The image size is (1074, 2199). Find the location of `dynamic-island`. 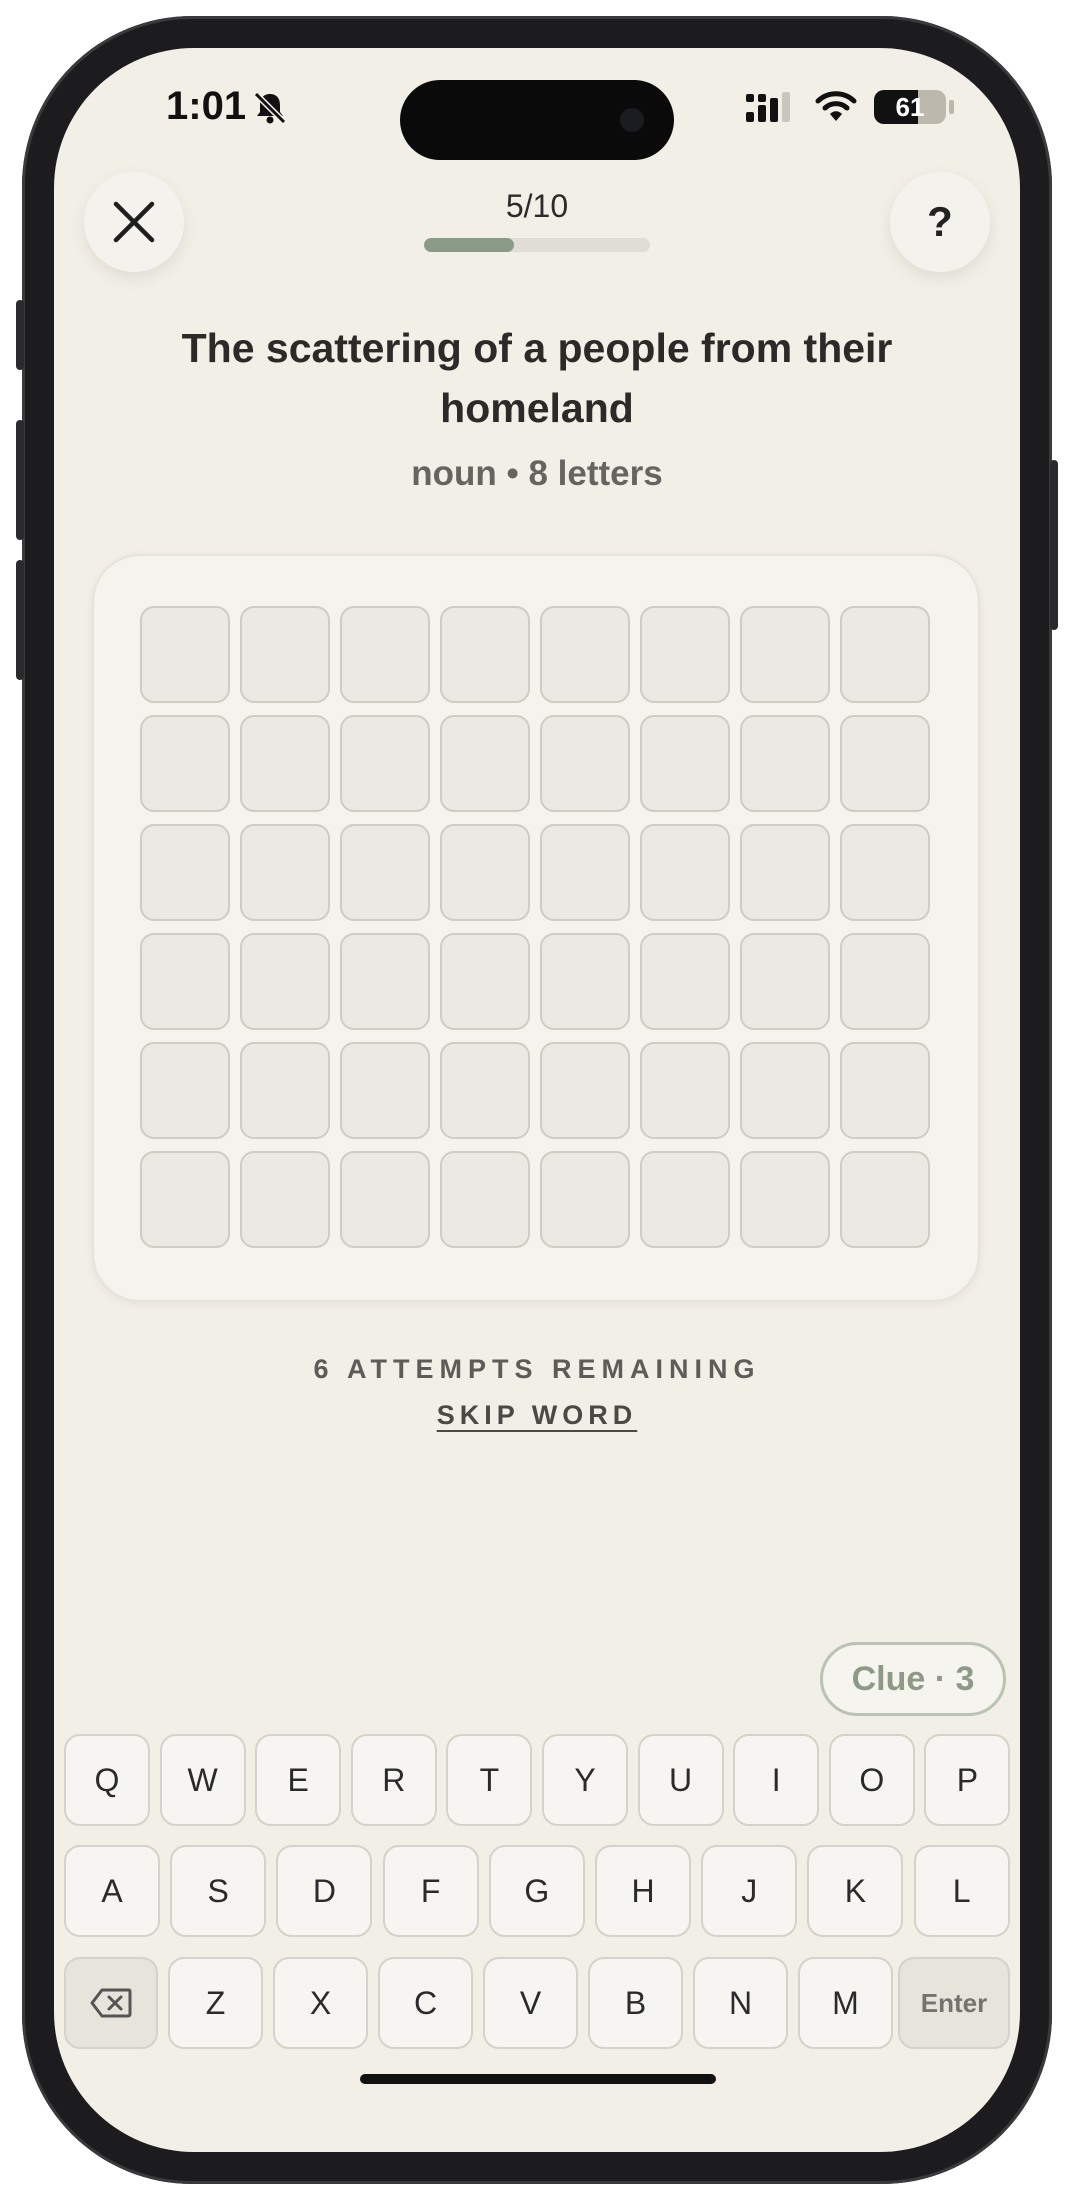

dynamic-island is located at coordinates (537, 120).